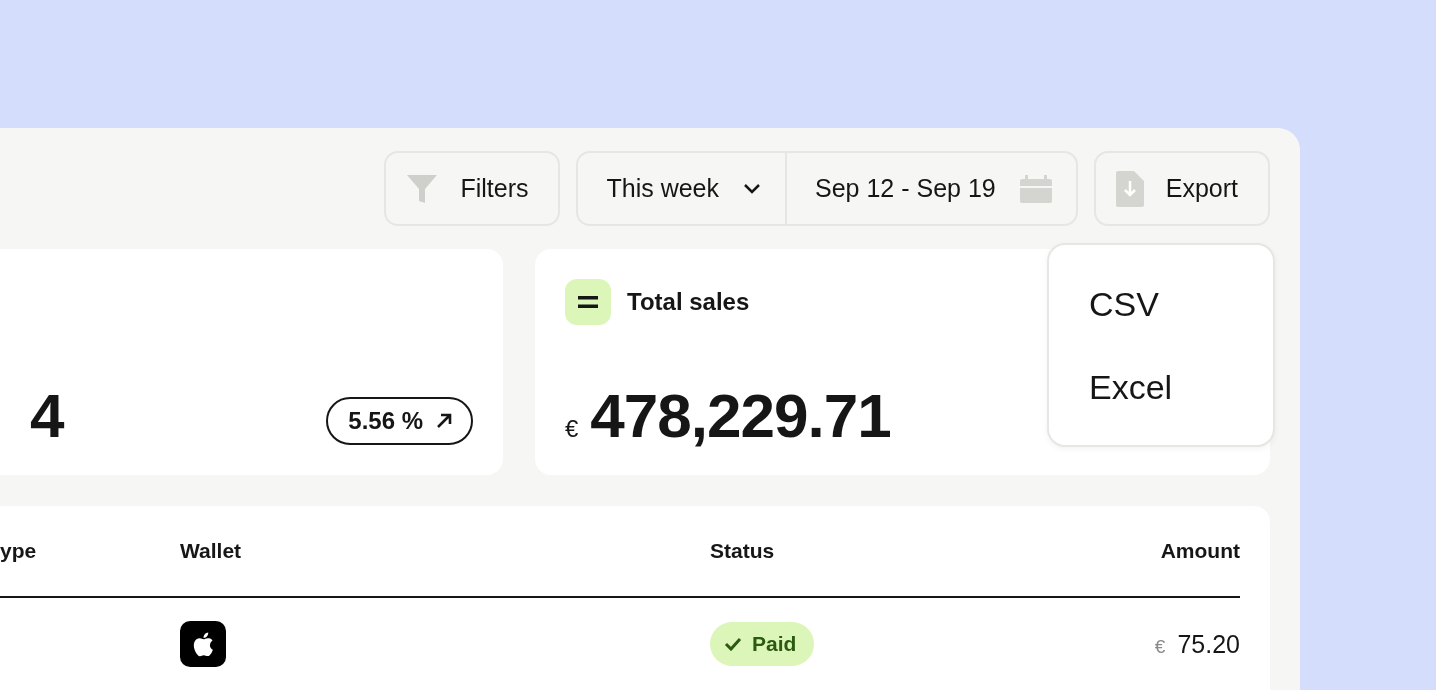 This screenshot has height=690, width=1436. Describe the element at coordinates (588, 302) in the screenshot. I see `equals-icon` at that location.